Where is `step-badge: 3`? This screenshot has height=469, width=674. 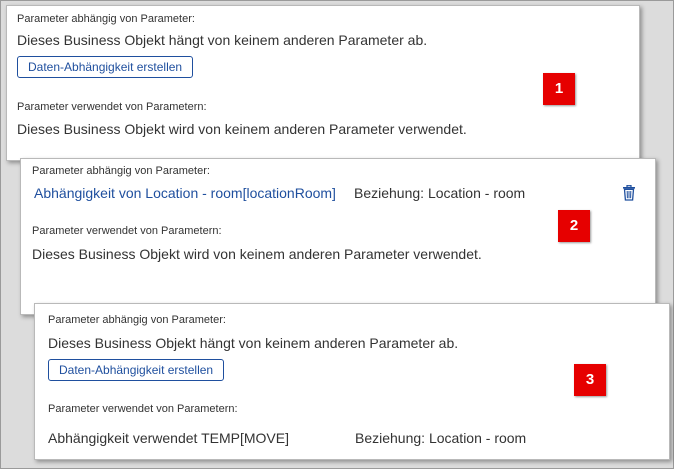 step-badge: 3 is located at coordinates (590, 380).